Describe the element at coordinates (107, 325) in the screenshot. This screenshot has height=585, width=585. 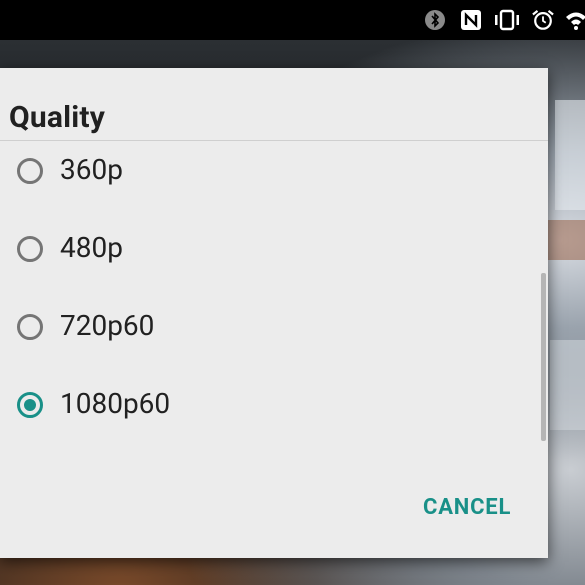
I see `option-label: 720p60` at that location.